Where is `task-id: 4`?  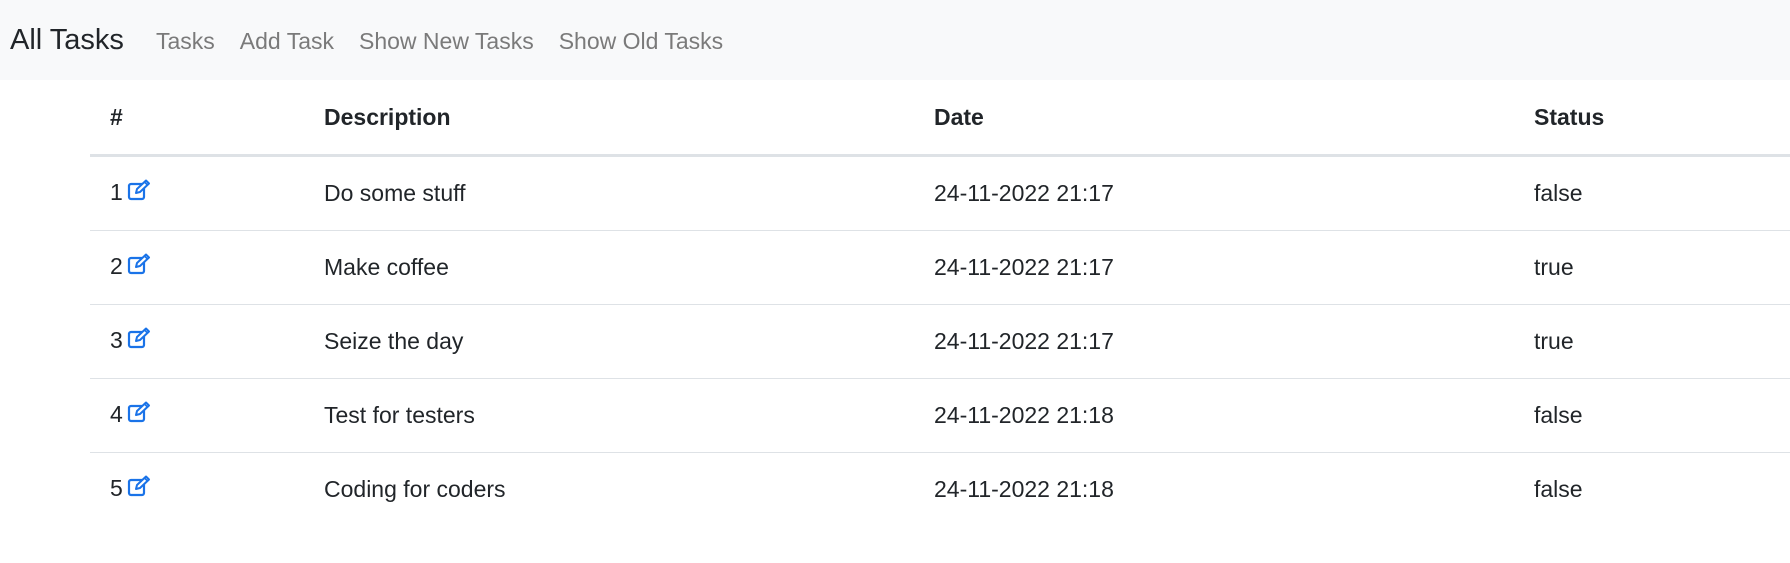
task-id: 4 is located at coordinates (116, 414).